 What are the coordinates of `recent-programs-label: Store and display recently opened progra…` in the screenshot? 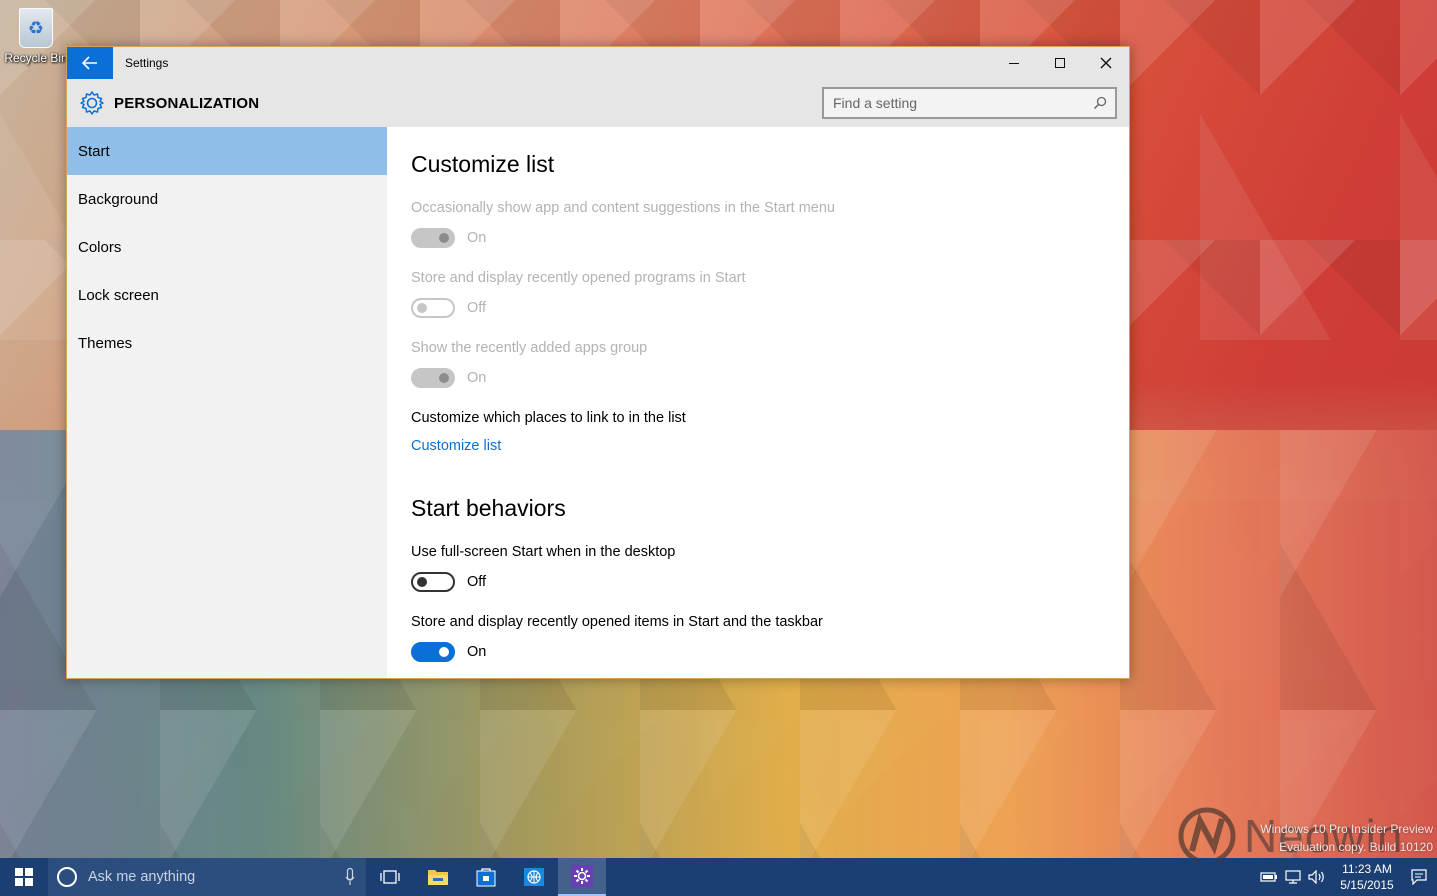 It's located at (578, 278).